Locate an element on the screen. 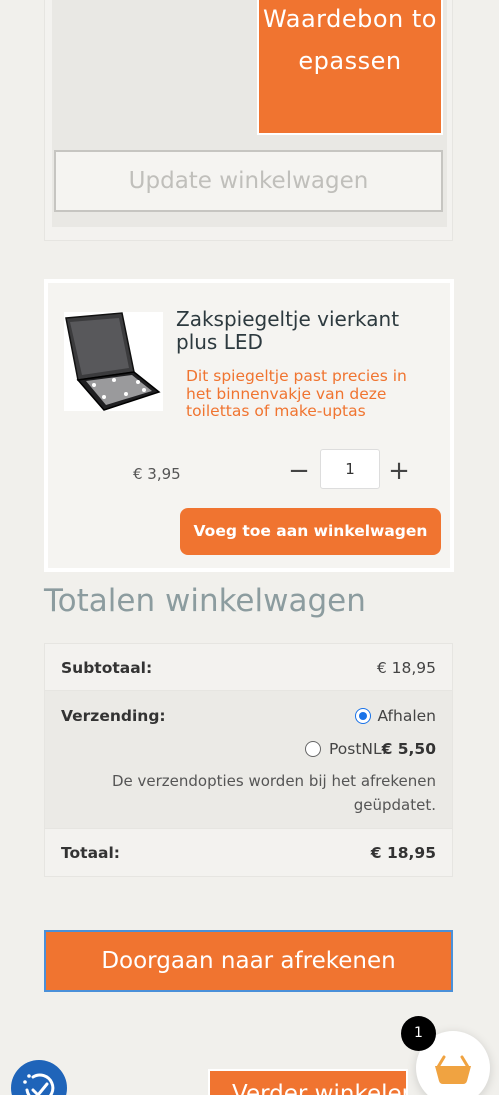 This screenshot has height=1095, width=499. subtotal-value: € 18,95 is located at coordinates (406, 668).